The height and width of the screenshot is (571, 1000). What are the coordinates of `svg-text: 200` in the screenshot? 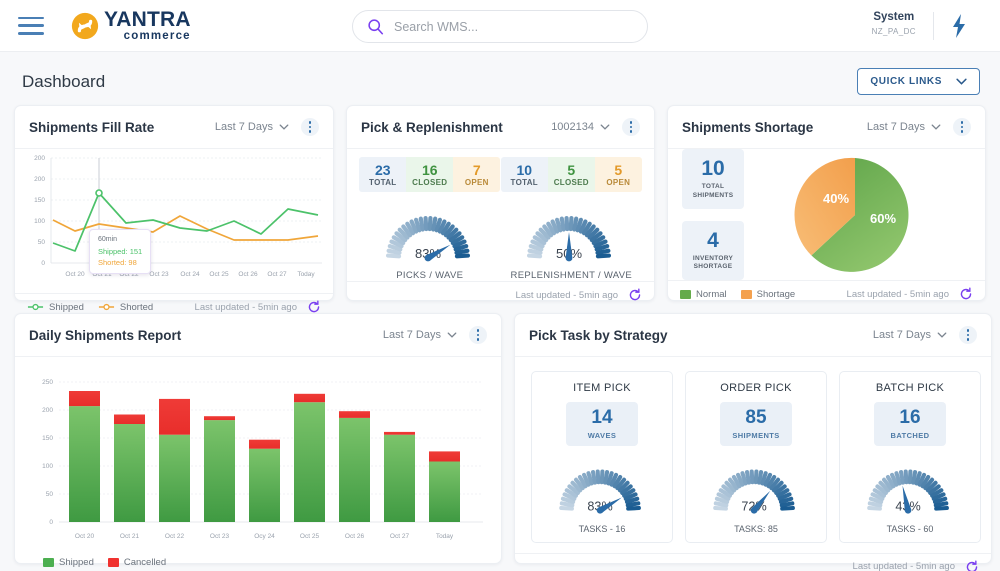 It's located at (39, 158).